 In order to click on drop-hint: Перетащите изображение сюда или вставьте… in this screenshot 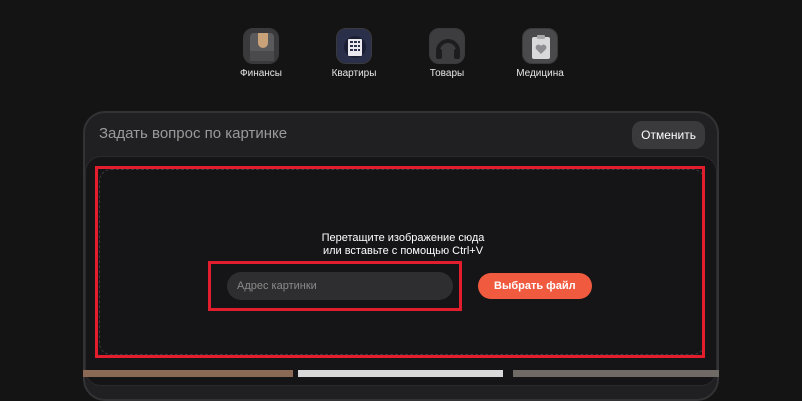, I will do `click(403, 245)`.